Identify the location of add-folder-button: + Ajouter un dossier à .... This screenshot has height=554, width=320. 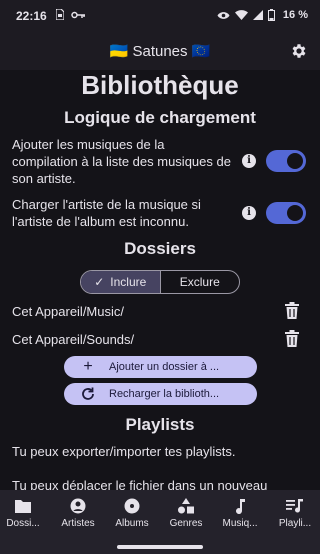
(160, 367).